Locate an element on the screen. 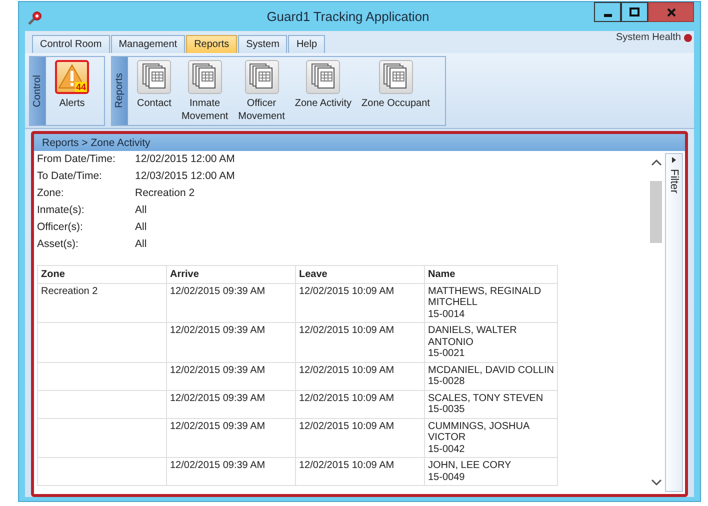 The image size is (708, 506). app-logo-icon is located at coordinates (34, 18).